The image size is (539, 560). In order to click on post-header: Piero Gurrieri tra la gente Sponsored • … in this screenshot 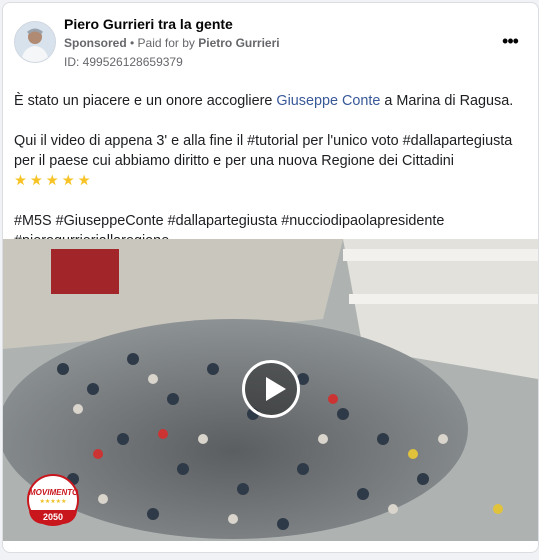, I will do `click(270, 43)`.